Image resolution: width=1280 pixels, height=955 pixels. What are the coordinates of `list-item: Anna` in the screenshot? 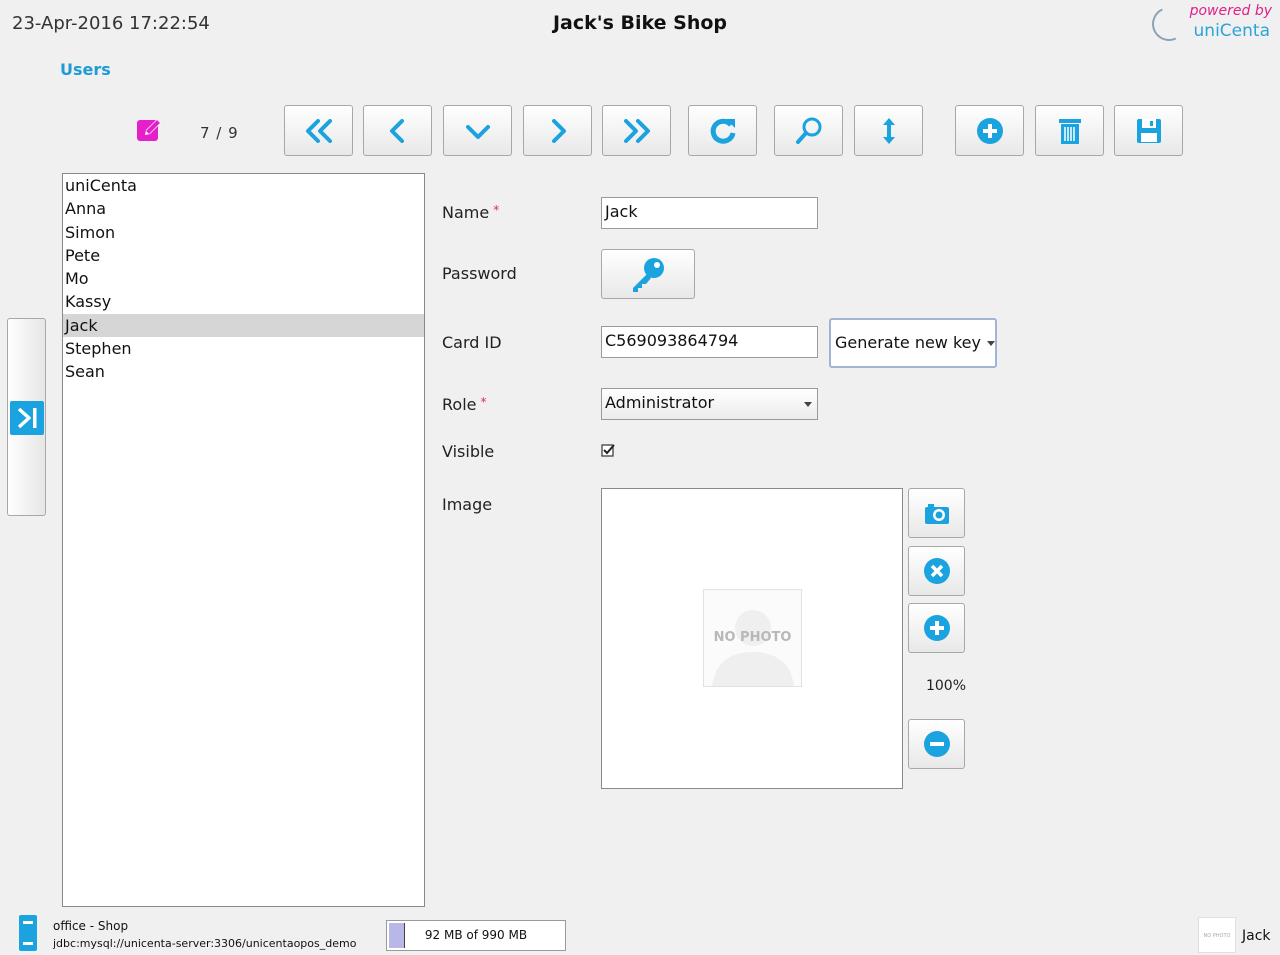 It's located at (243, 208).